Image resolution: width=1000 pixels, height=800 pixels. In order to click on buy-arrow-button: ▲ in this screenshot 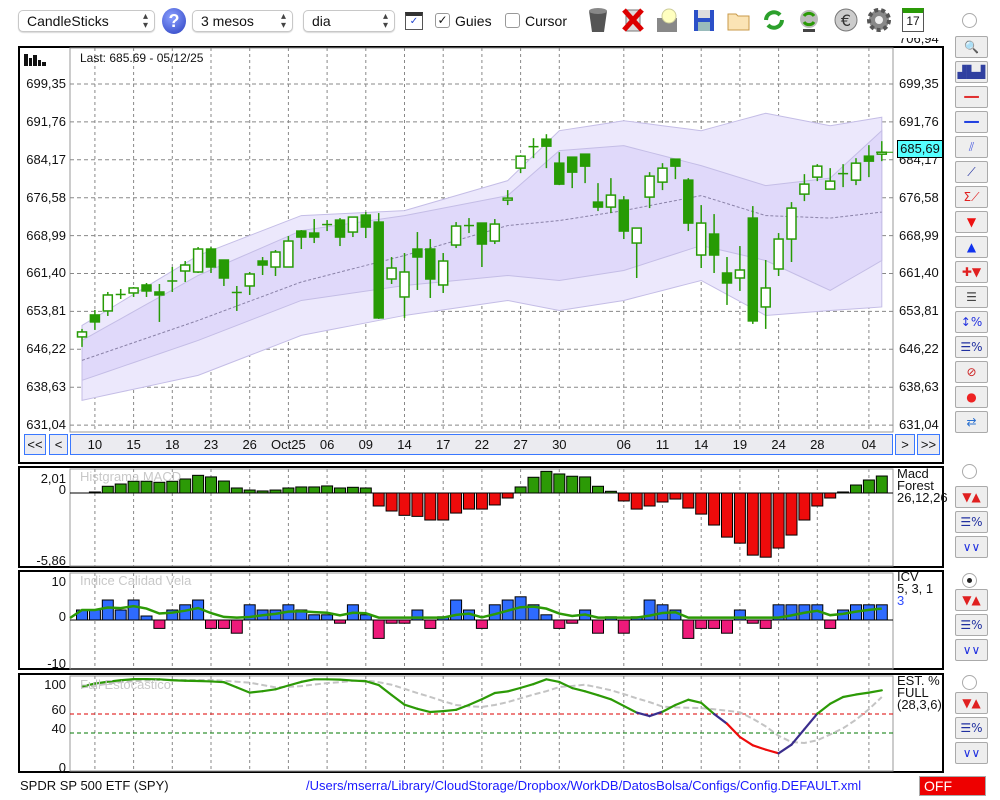, I will do `click(971, 247)`.